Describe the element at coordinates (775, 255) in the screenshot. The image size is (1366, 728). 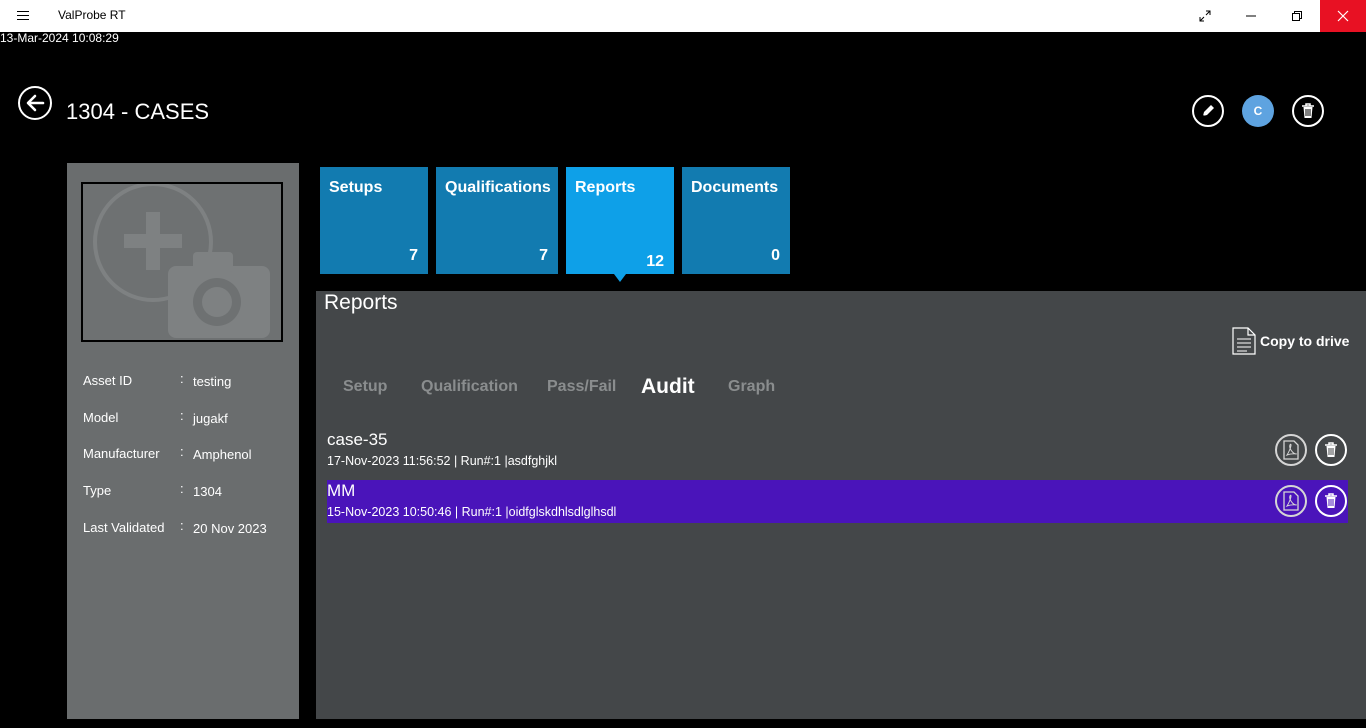
I see `tile-count: 0` at that location.